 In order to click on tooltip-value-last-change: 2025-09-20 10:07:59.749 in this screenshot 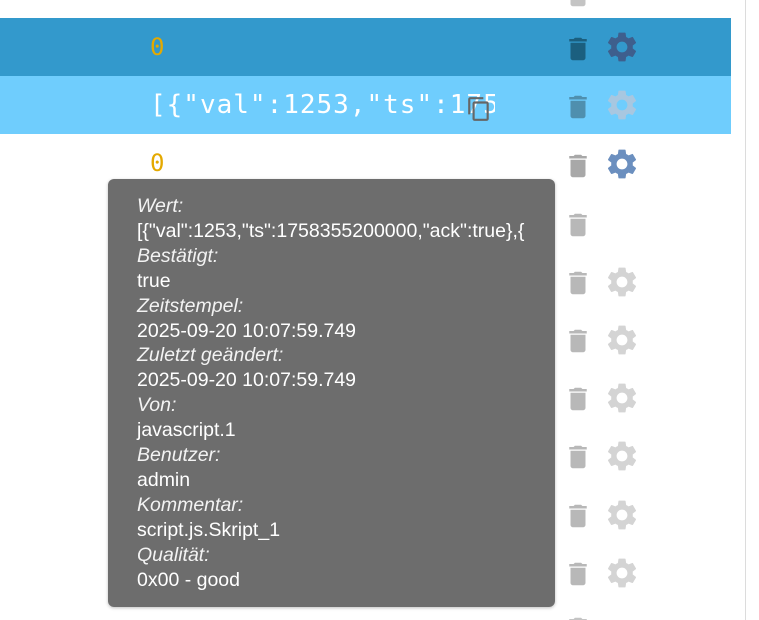, I will do `click(247, 380)`.